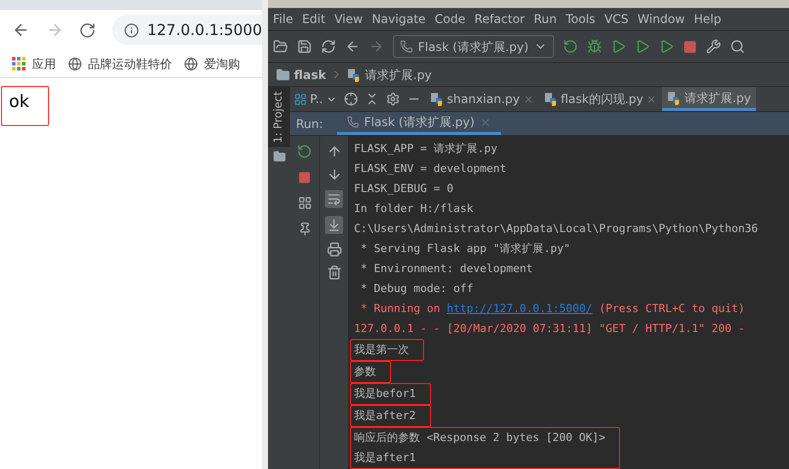  I want to click on project-stripe-button: 1: Project, so click(279, 117).